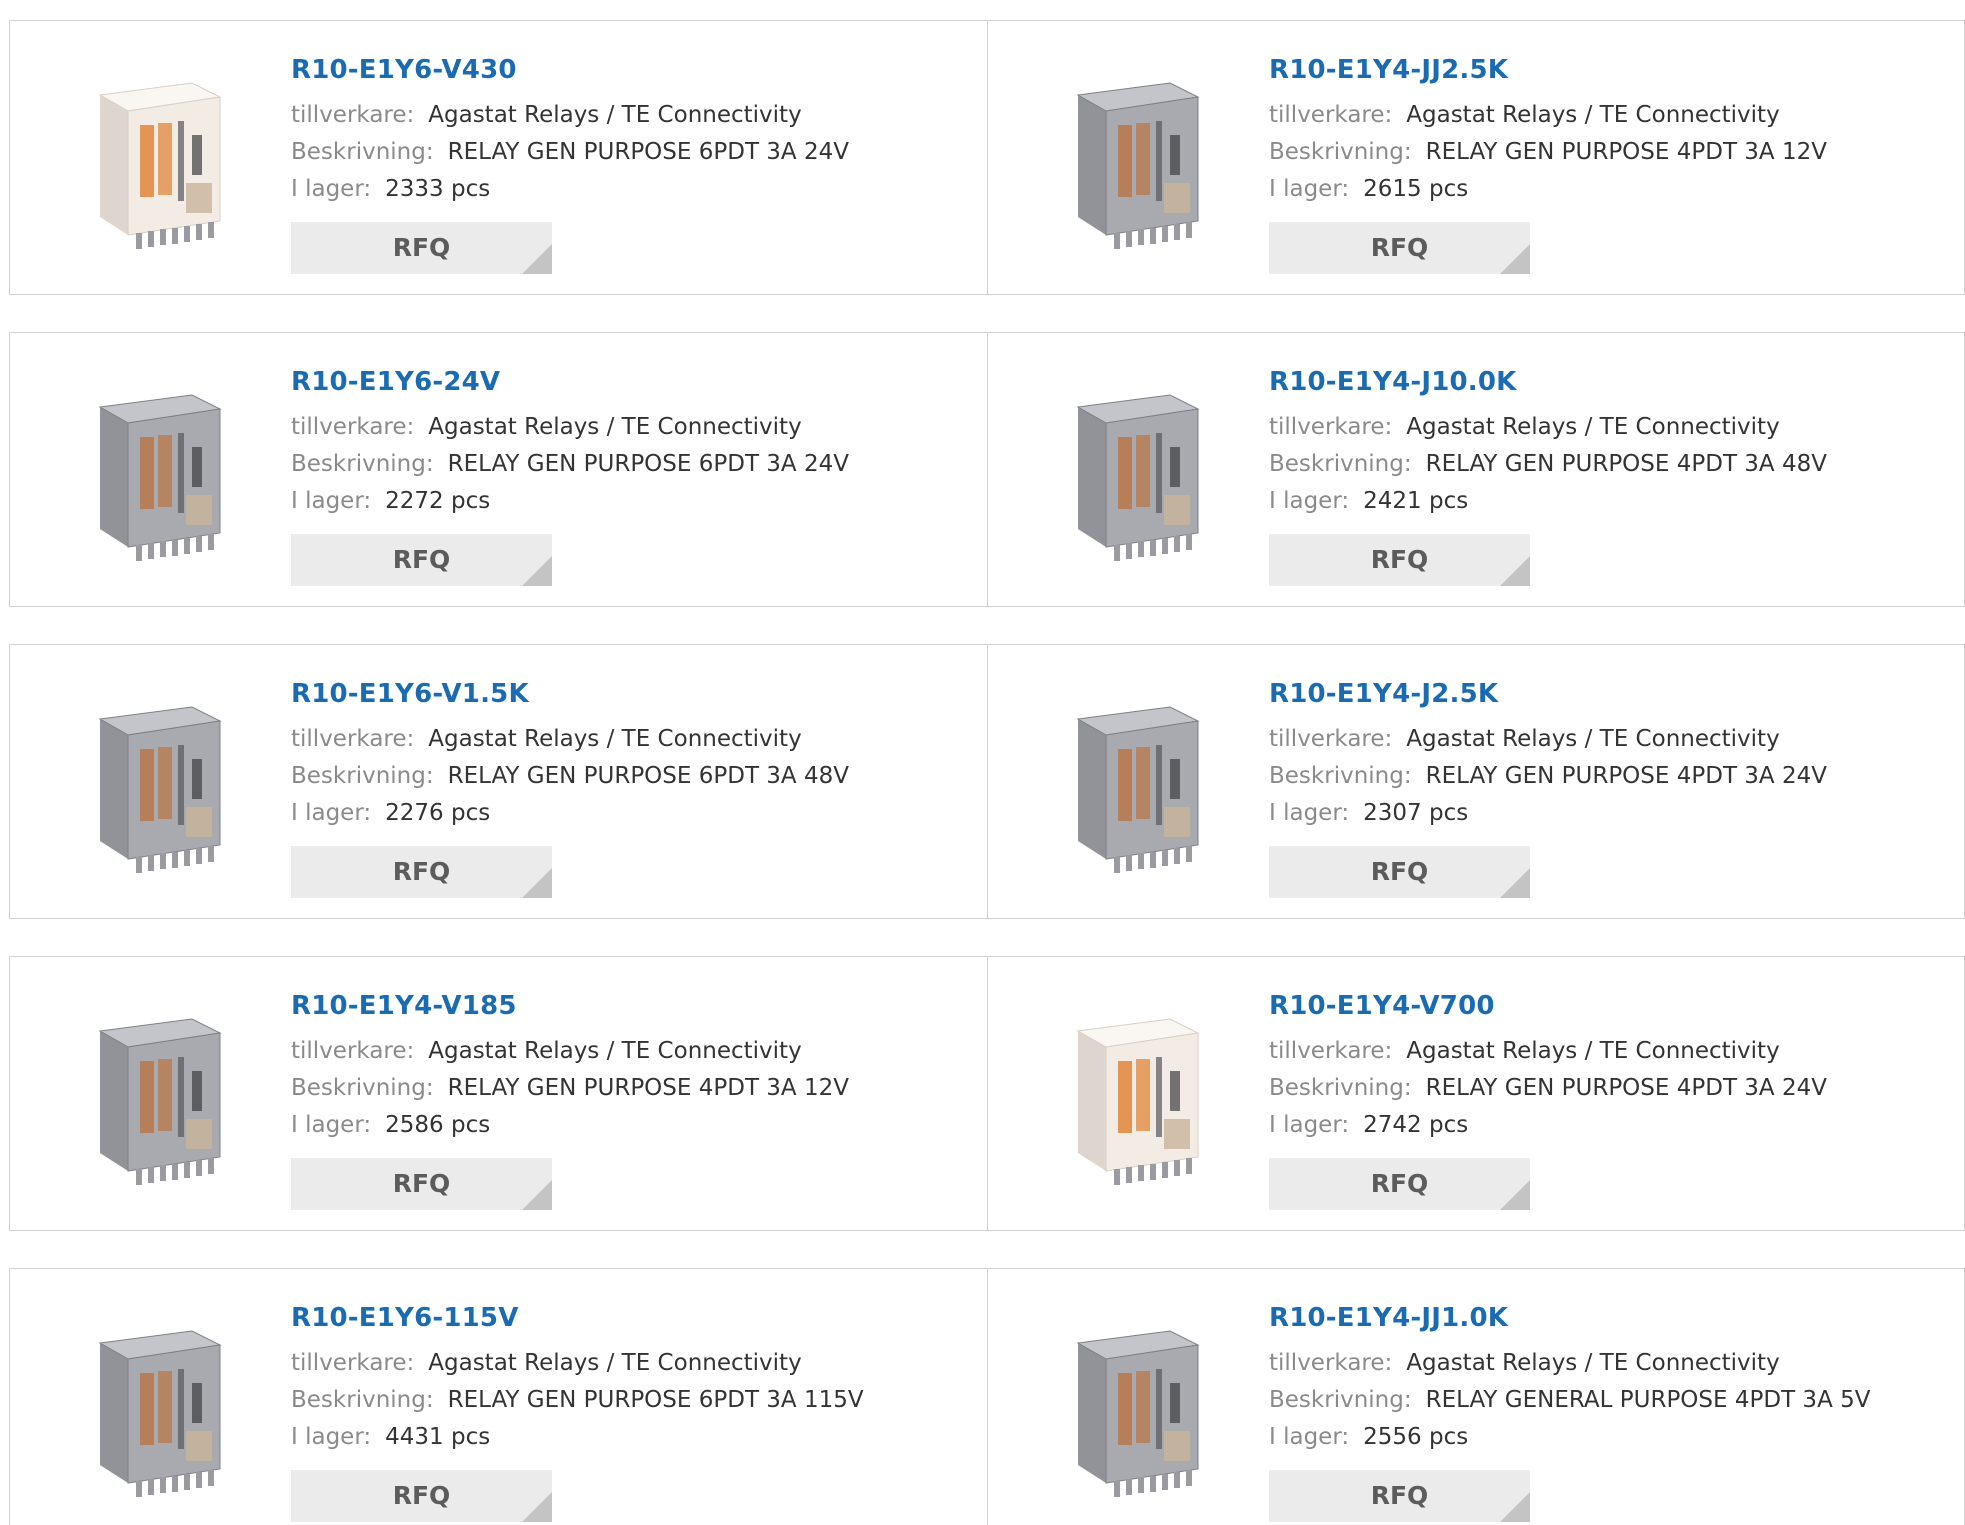 The width and height of the screenshot is (1965, 1525). I want to click on stock-value: 4431 pcs, so click(438, 1437).